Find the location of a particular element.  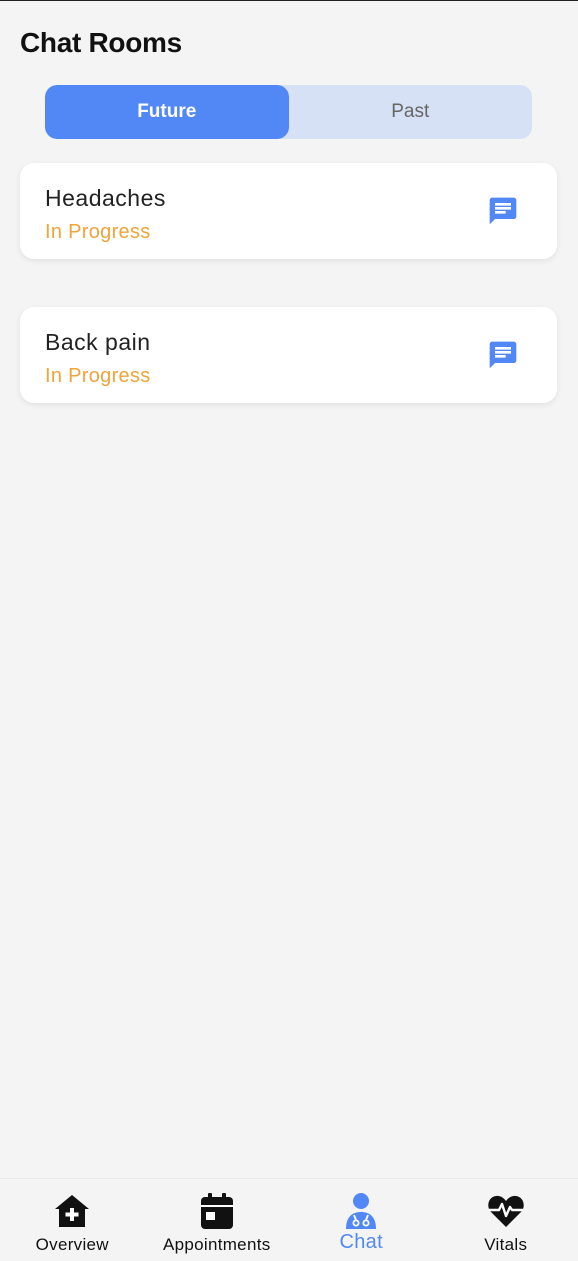

doctor-icon is located at coordinates (361, 1211).